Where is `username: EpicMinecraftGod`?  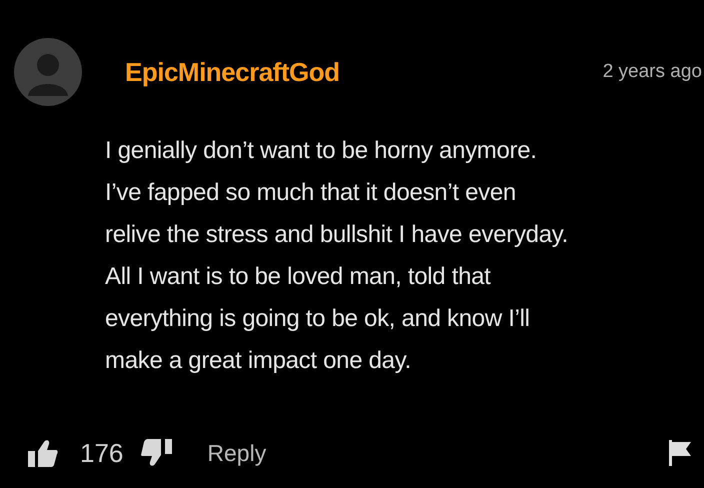
username: EpicMinecraftGod is located at coordinates (232, 72).